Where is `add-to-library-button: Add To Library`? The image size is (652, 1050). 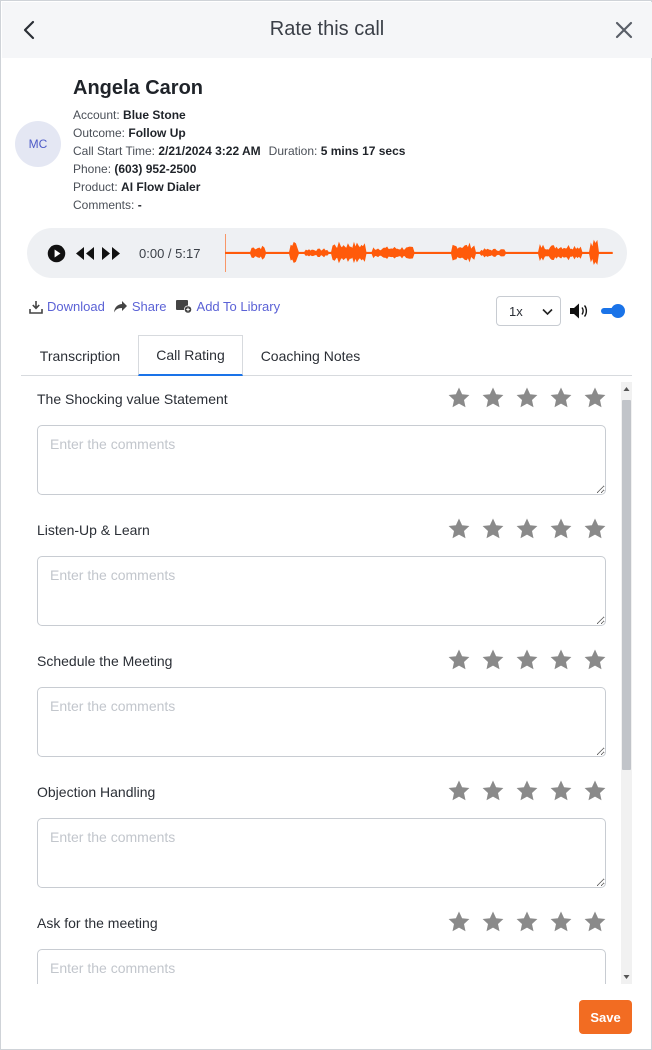 add-to-library-button: Add To Library is located at coordinates (228, 306).